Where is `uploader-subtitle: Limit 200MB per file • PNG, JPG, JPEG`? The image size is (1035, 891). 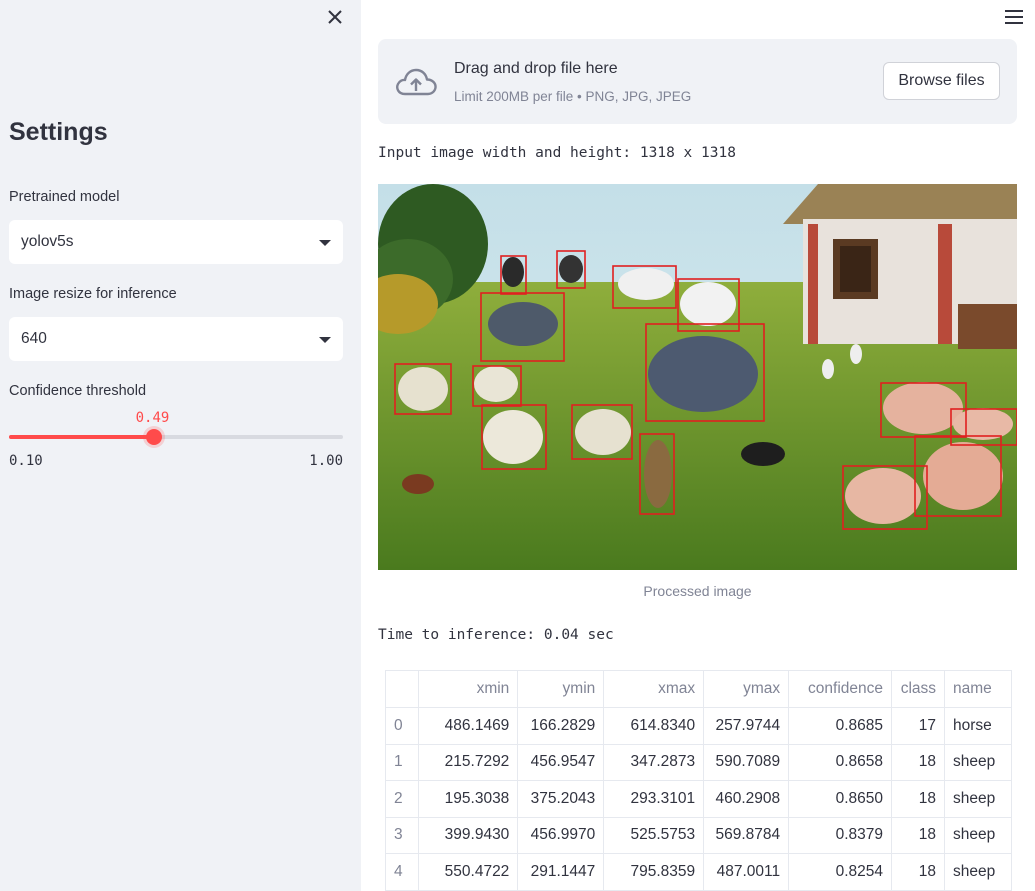
uploader-subtitle: Limit 200MB per file • PNG, JPG, JPEG is located at coordinates (573, 96).